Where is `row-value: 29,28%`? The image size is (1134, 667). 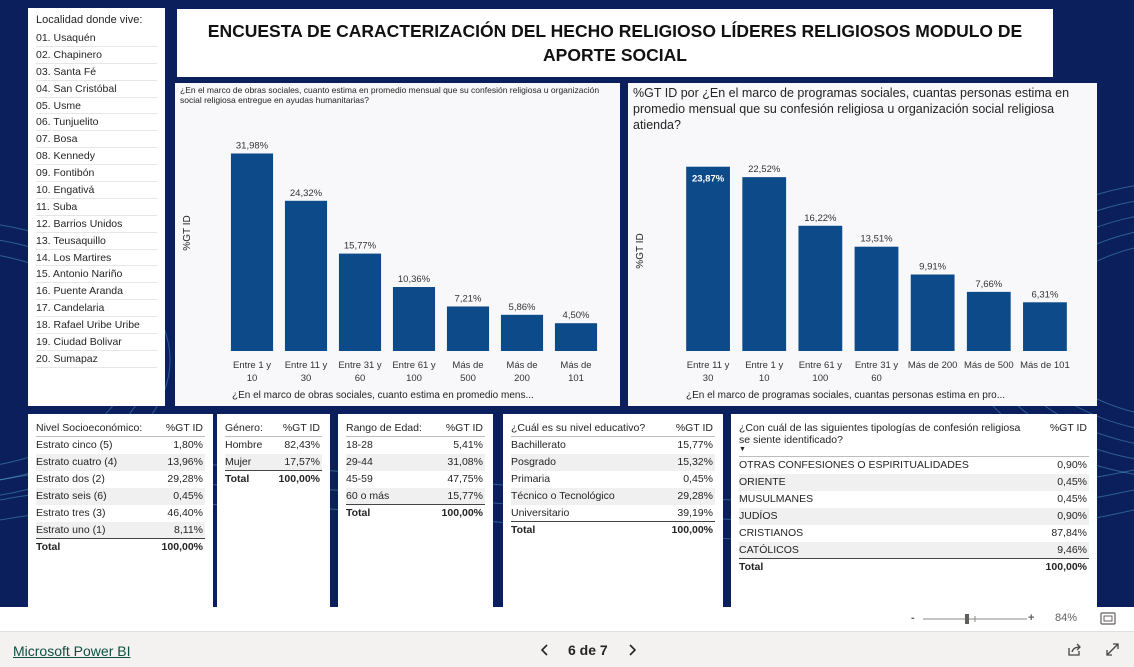
row-value: 29,28% is located at coordinates (690, 496).